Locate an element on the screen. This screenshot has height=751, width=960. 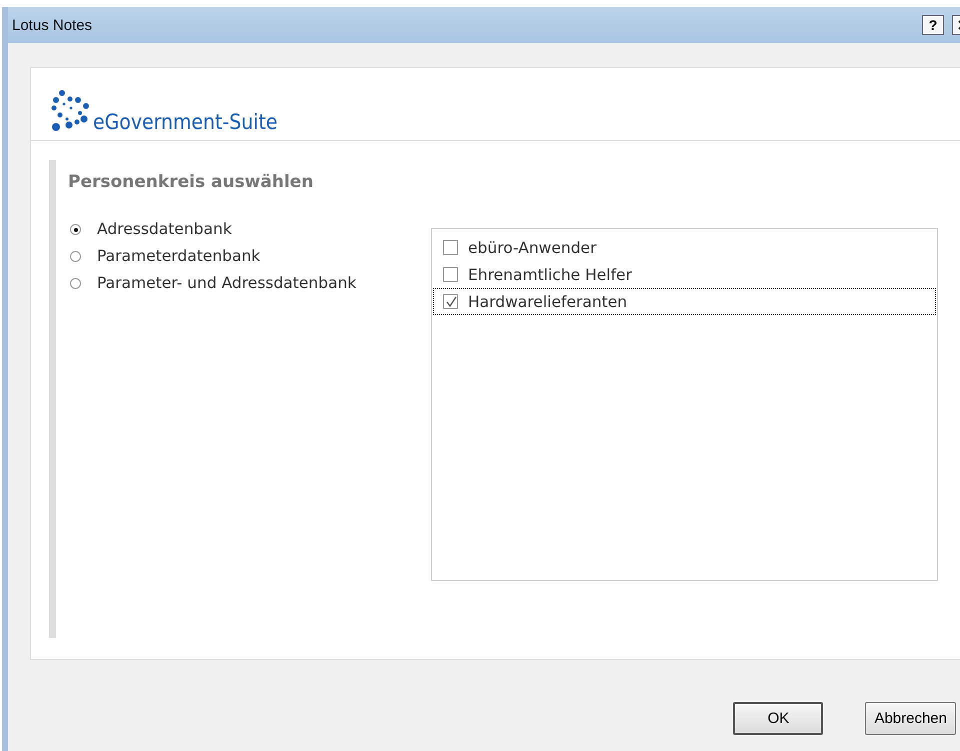
dialog-button: OK is located at coordinates (778, 718).